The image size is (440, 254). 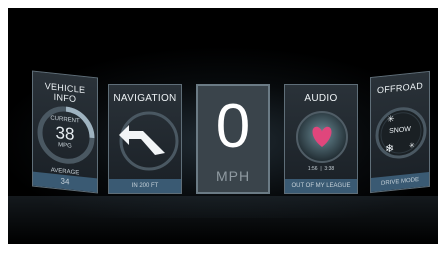 What do you see at coordinates (65, 132) in the screenshot?
I see `vehicle-info-card: VEHICLE INFO CURRENT 38 MPG AVERAGE 34` at bounding box center [65, 132].